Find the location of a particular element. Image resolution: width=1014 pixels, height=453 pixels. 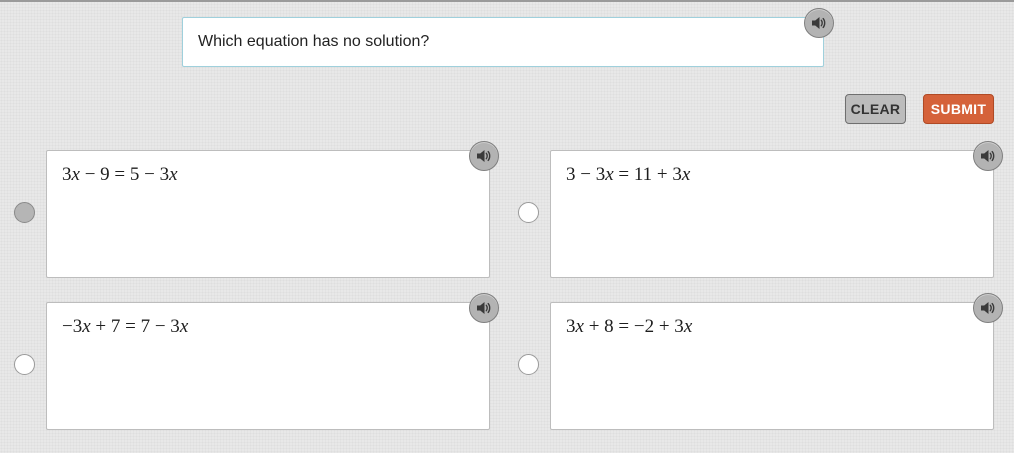

option-d-audio-button is located at coordinates (988, 308).